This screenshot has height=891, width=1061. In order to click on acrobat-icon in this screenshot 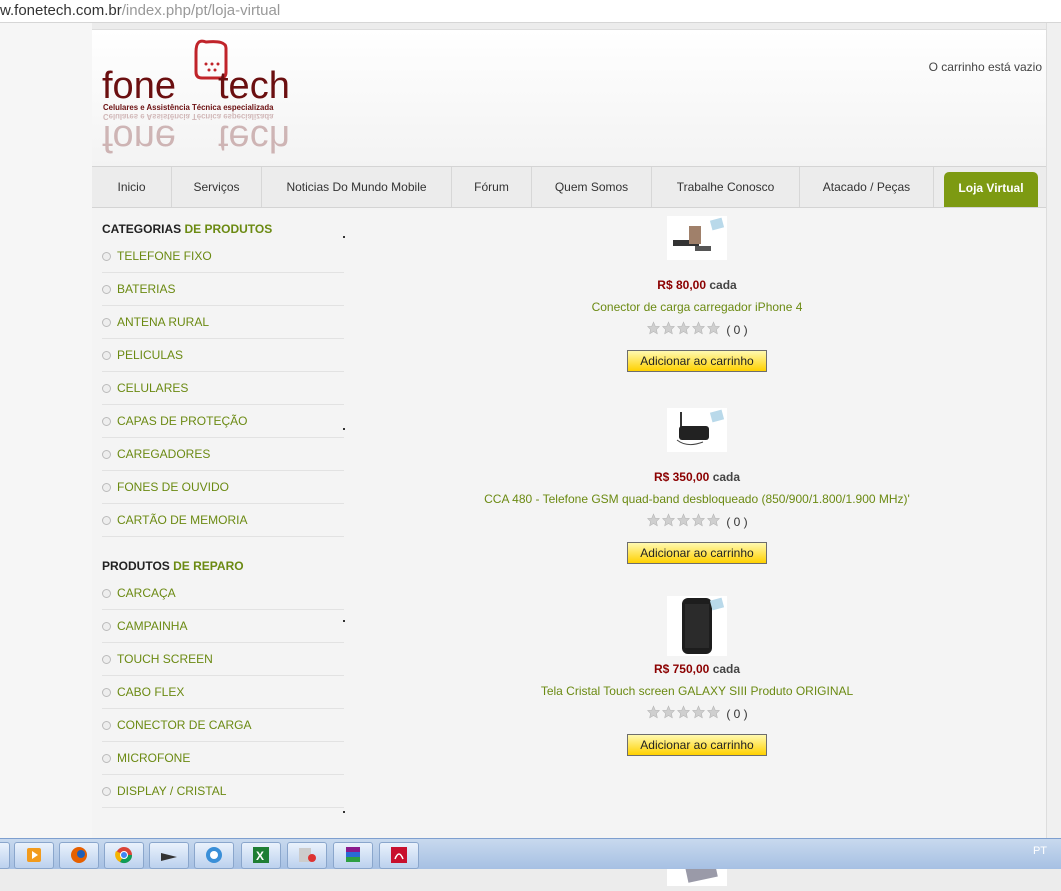, I will do `click(399, 855)`.